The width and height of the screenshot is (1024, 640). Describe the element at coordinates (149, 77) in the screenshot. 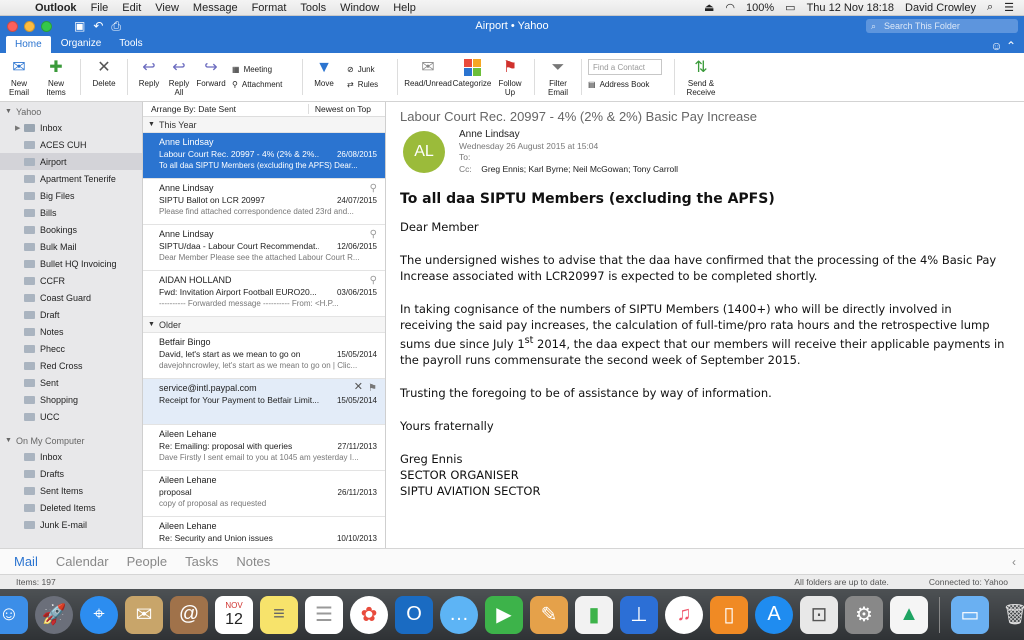

I see `reply-button: ↩ Reply` at that location.